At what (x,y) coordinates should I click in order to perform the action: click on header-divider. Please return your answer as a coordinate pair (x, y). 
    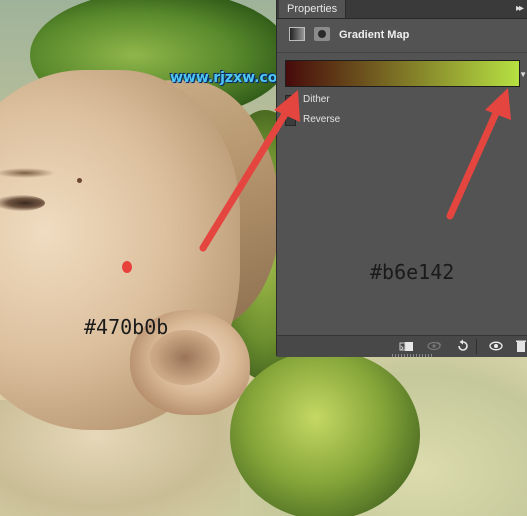
    Looking at the image, I should click on (402, 52).